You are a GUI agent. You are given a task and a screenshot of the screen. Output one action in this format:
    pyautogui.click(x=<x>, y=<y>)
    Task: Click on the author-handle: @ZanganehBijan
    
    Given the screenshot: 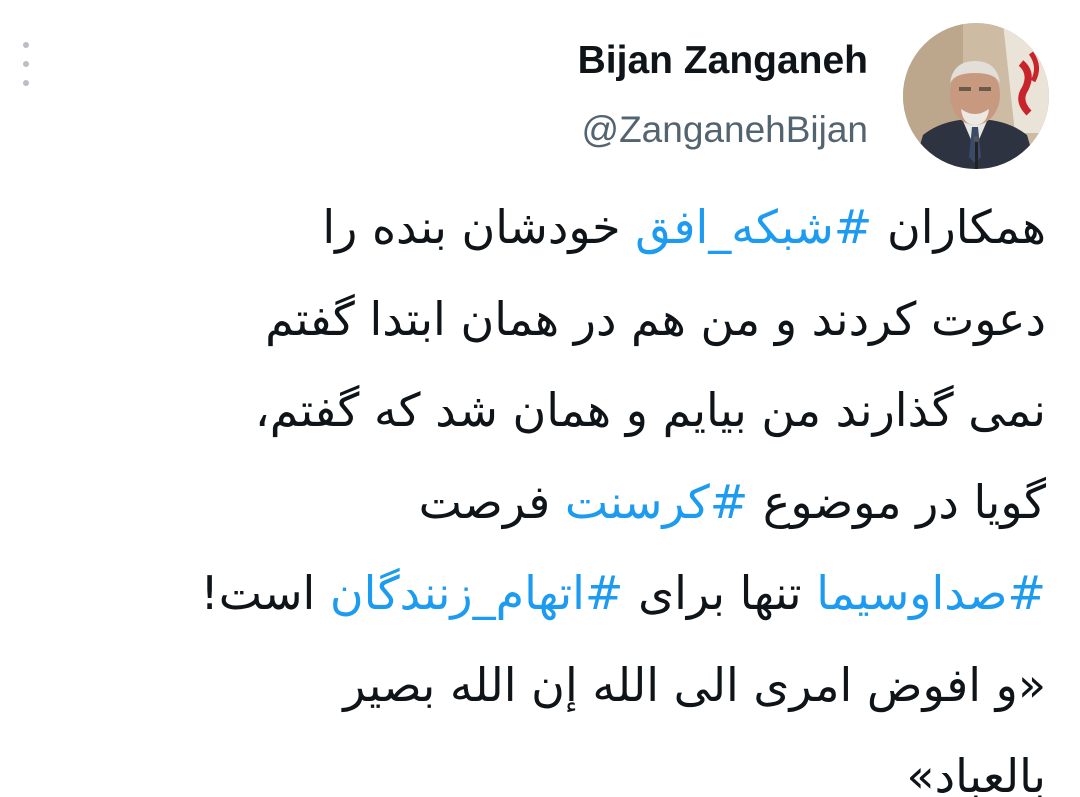 What is the action you would take?
    pyautogui.click(x=725, y=130)
    